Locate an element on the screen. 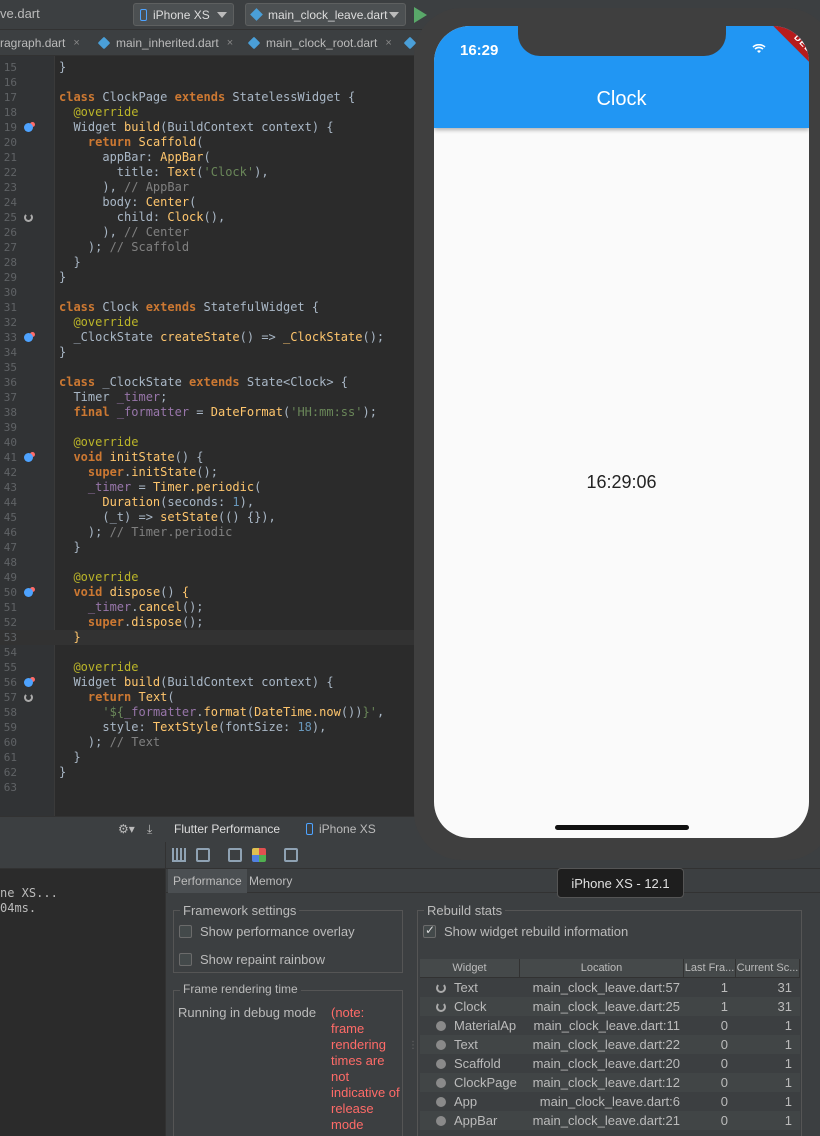 This screenshot has width=820, height=1136. table-row: Scaffold main_clock_leave.dart:20 0 1 is located at coordinates (610, 1063).